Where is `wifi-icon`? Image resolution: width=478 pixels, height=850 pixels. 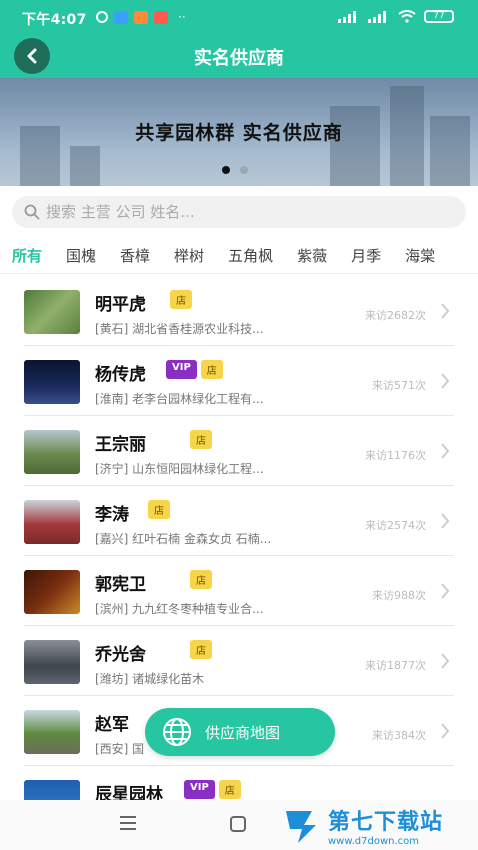 wifi-icon is located at coordinates (407, 16).